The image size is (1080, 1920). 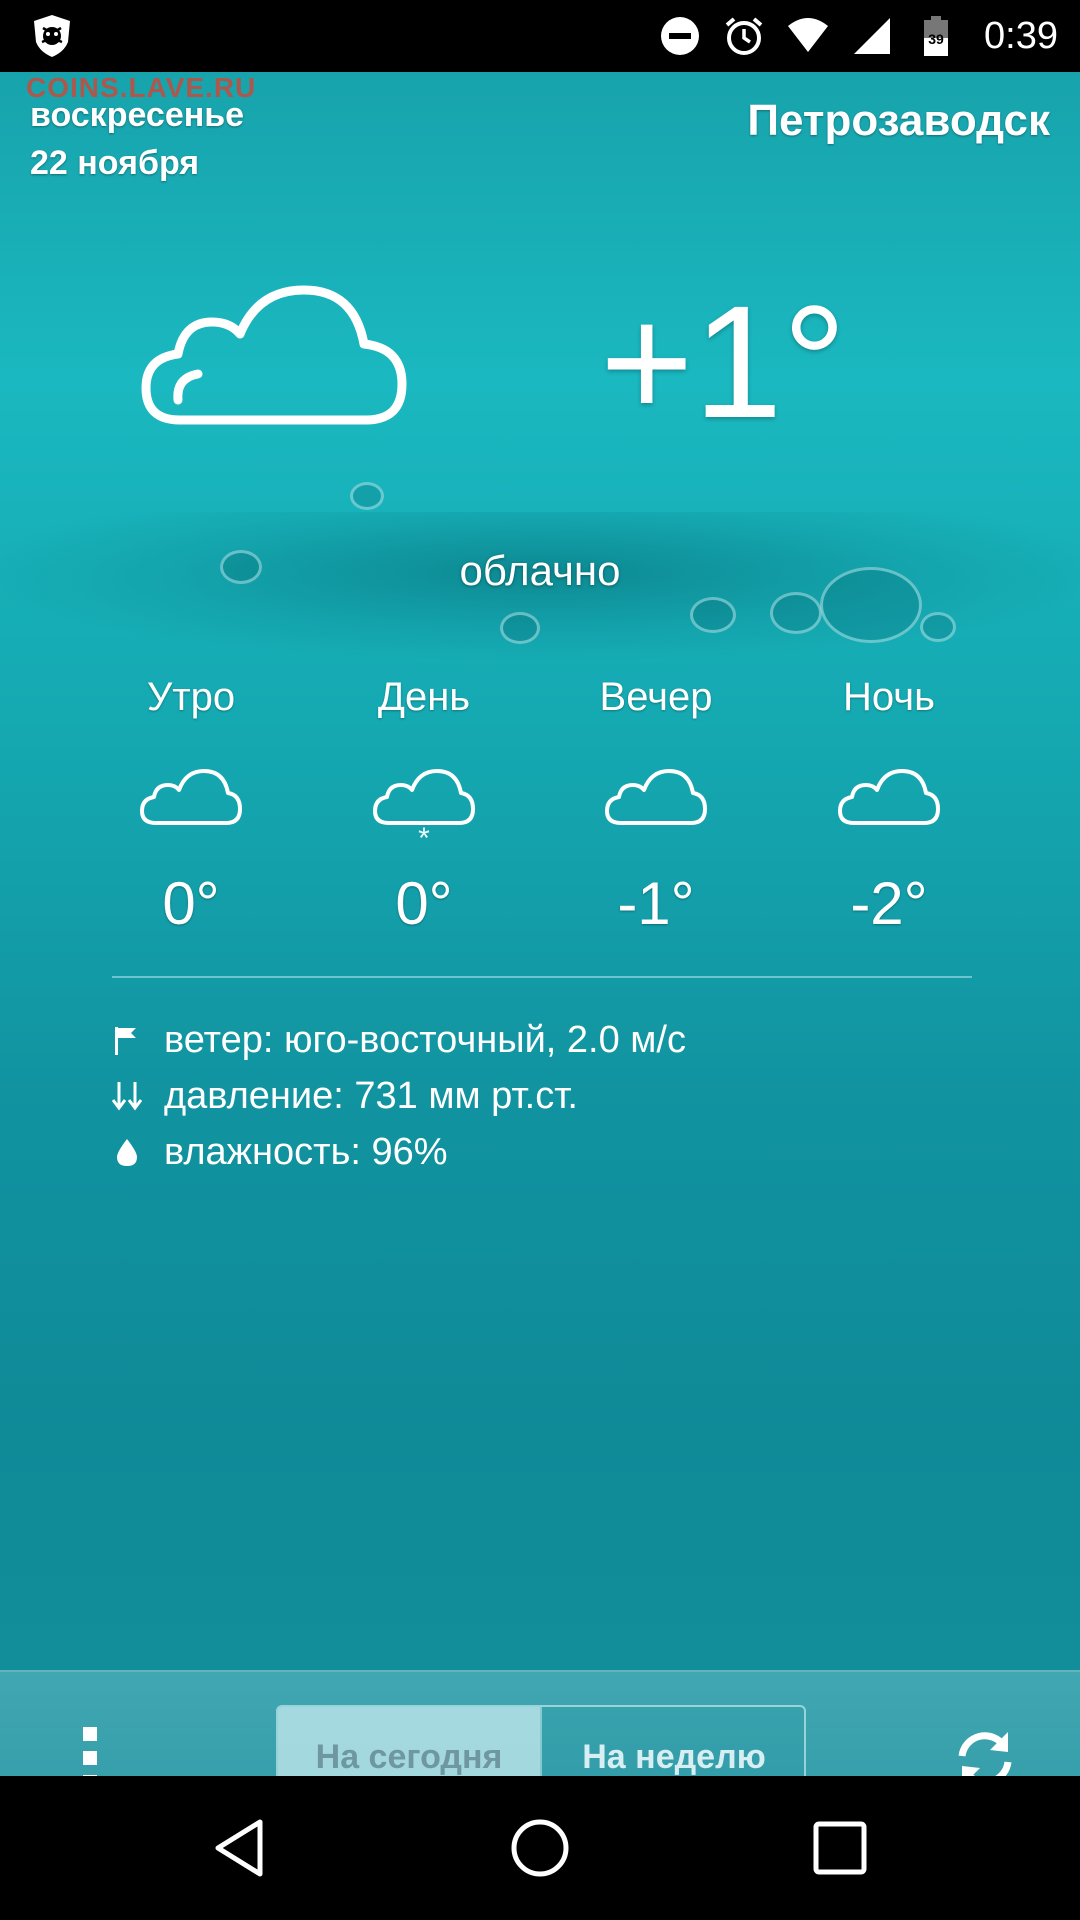 What do you see at coordinates (127, 1152) in the screenshot?
I see `water-drop-icon` at bounding box center [127, 1152].